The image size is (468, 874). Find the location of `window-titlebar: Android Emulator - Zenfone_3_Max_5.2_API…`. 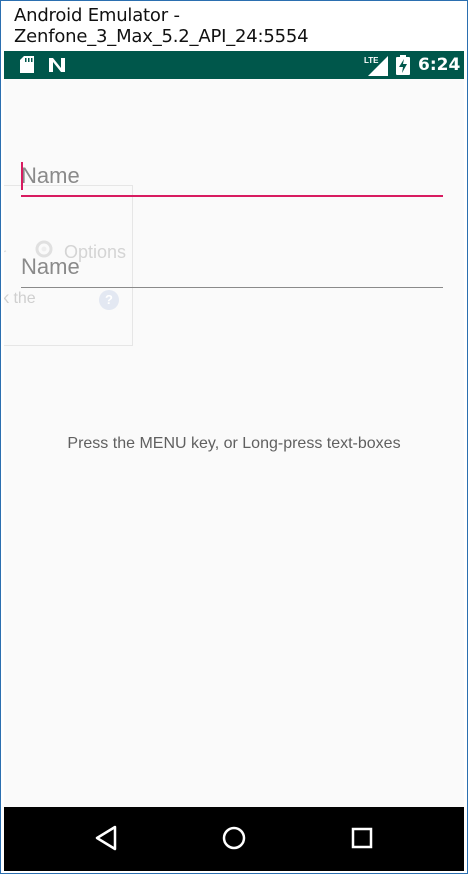

window-titlebar: Android Emulator - Zenfone_3_Max_5.2_API… is located at coordinates (234, 26).